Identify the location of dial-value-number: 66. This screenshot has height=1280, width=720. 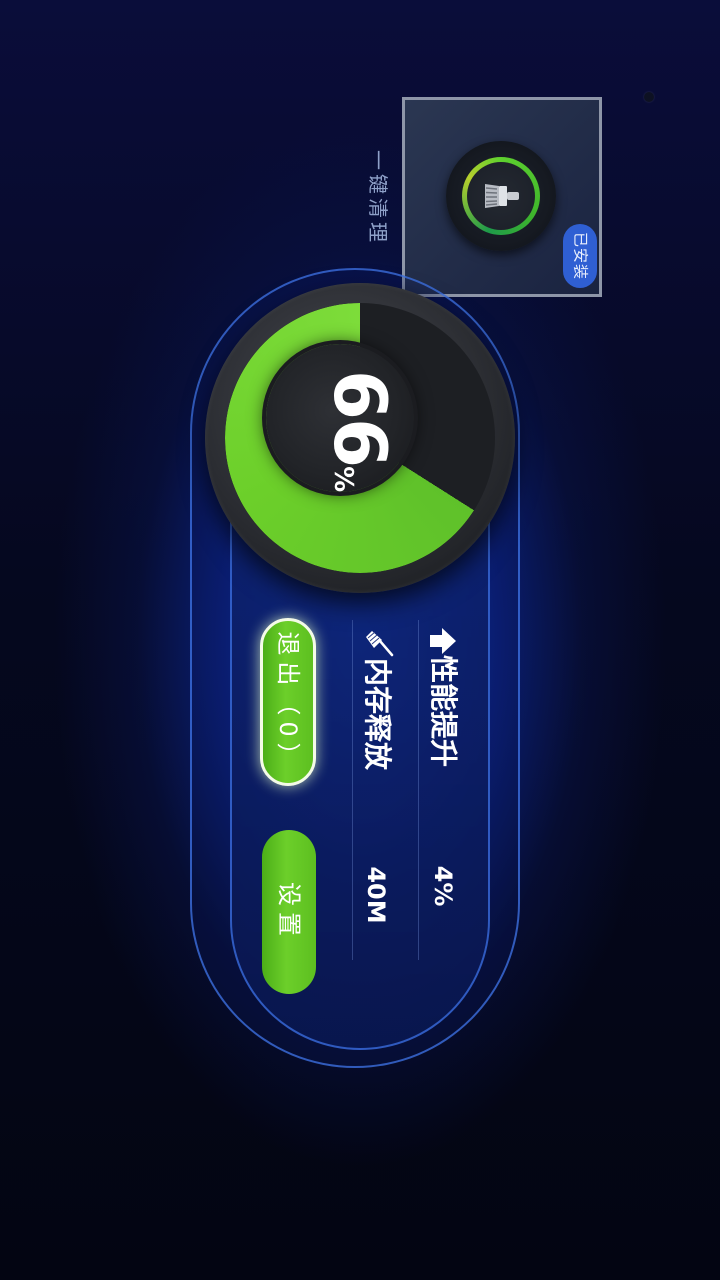
(360, 418).